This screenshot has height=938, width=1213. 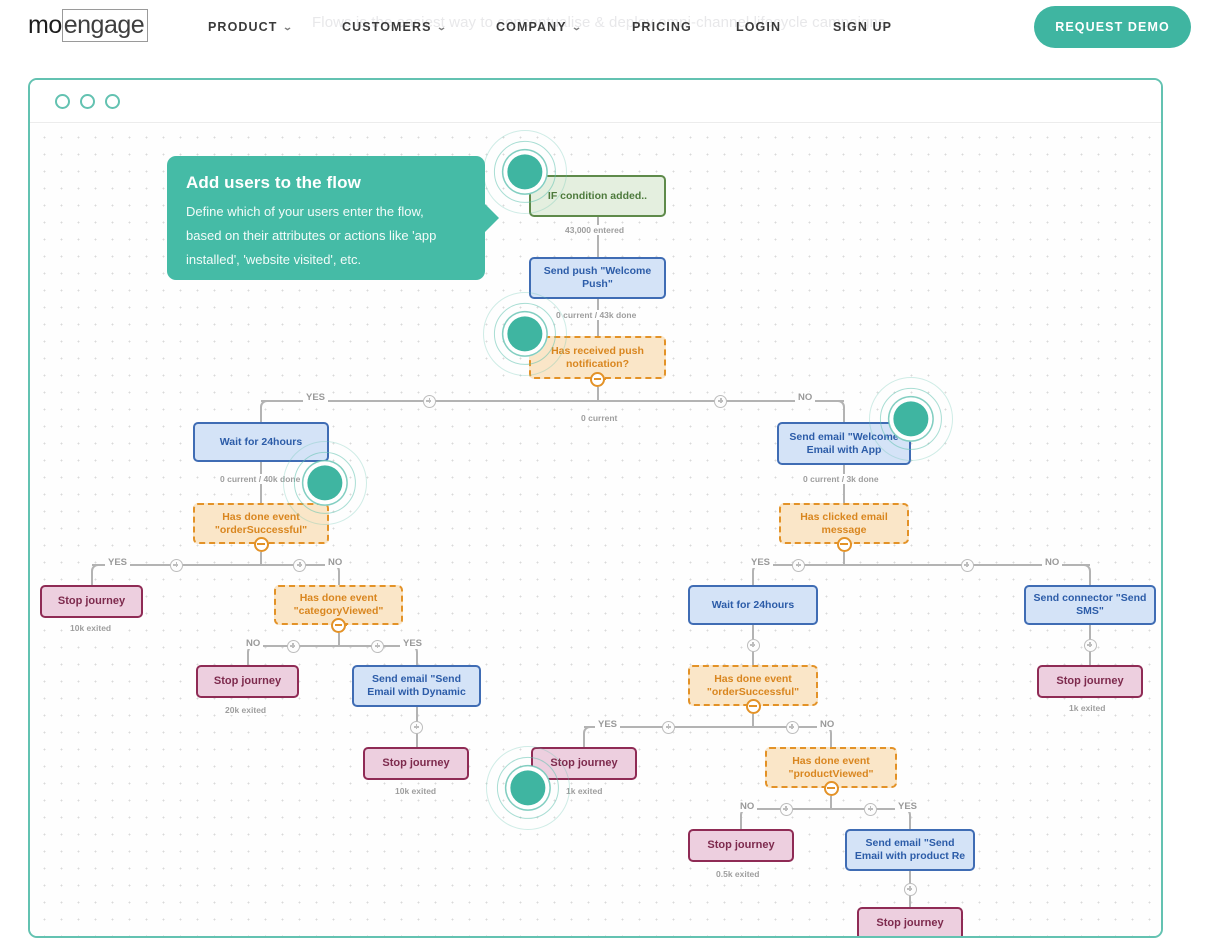 I want to click on callout-arrow-icon, so click(x=491, y=218).